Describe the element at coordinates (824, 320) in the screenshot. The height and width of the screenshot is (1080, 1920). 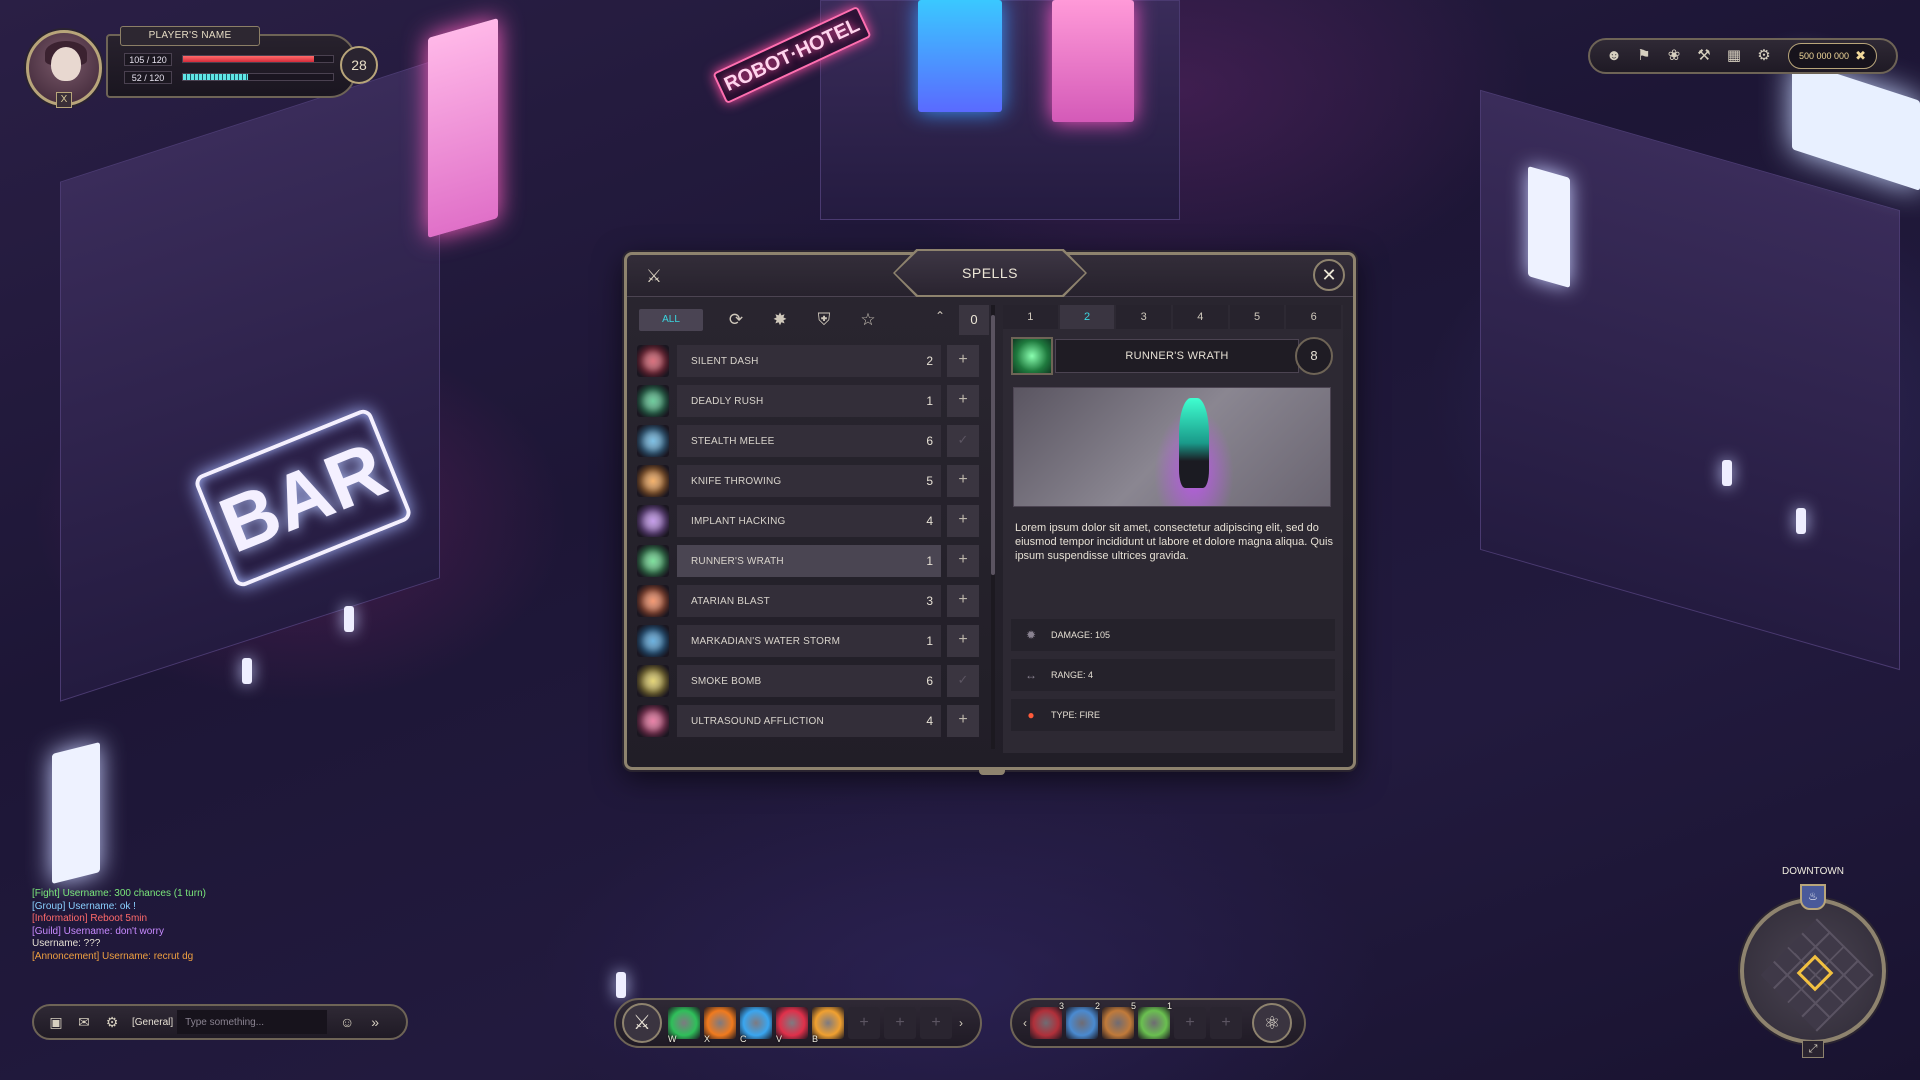
I see `shield-icon: ⛨` at that location.